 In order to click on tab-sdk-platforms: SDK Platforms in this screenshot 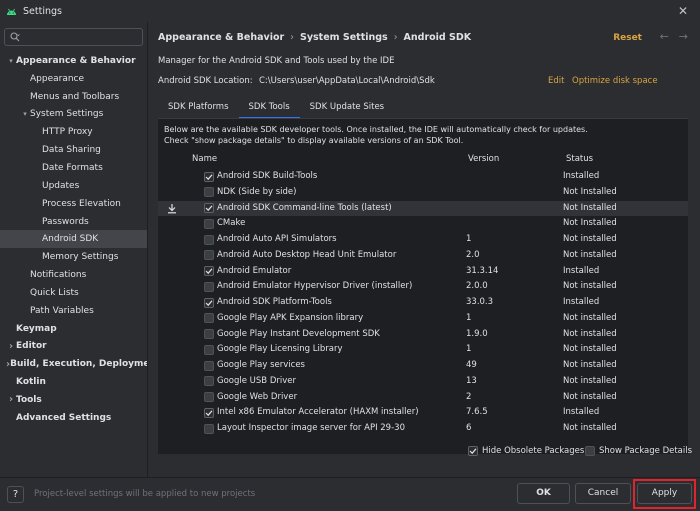, I will do `click(198, 108)`.